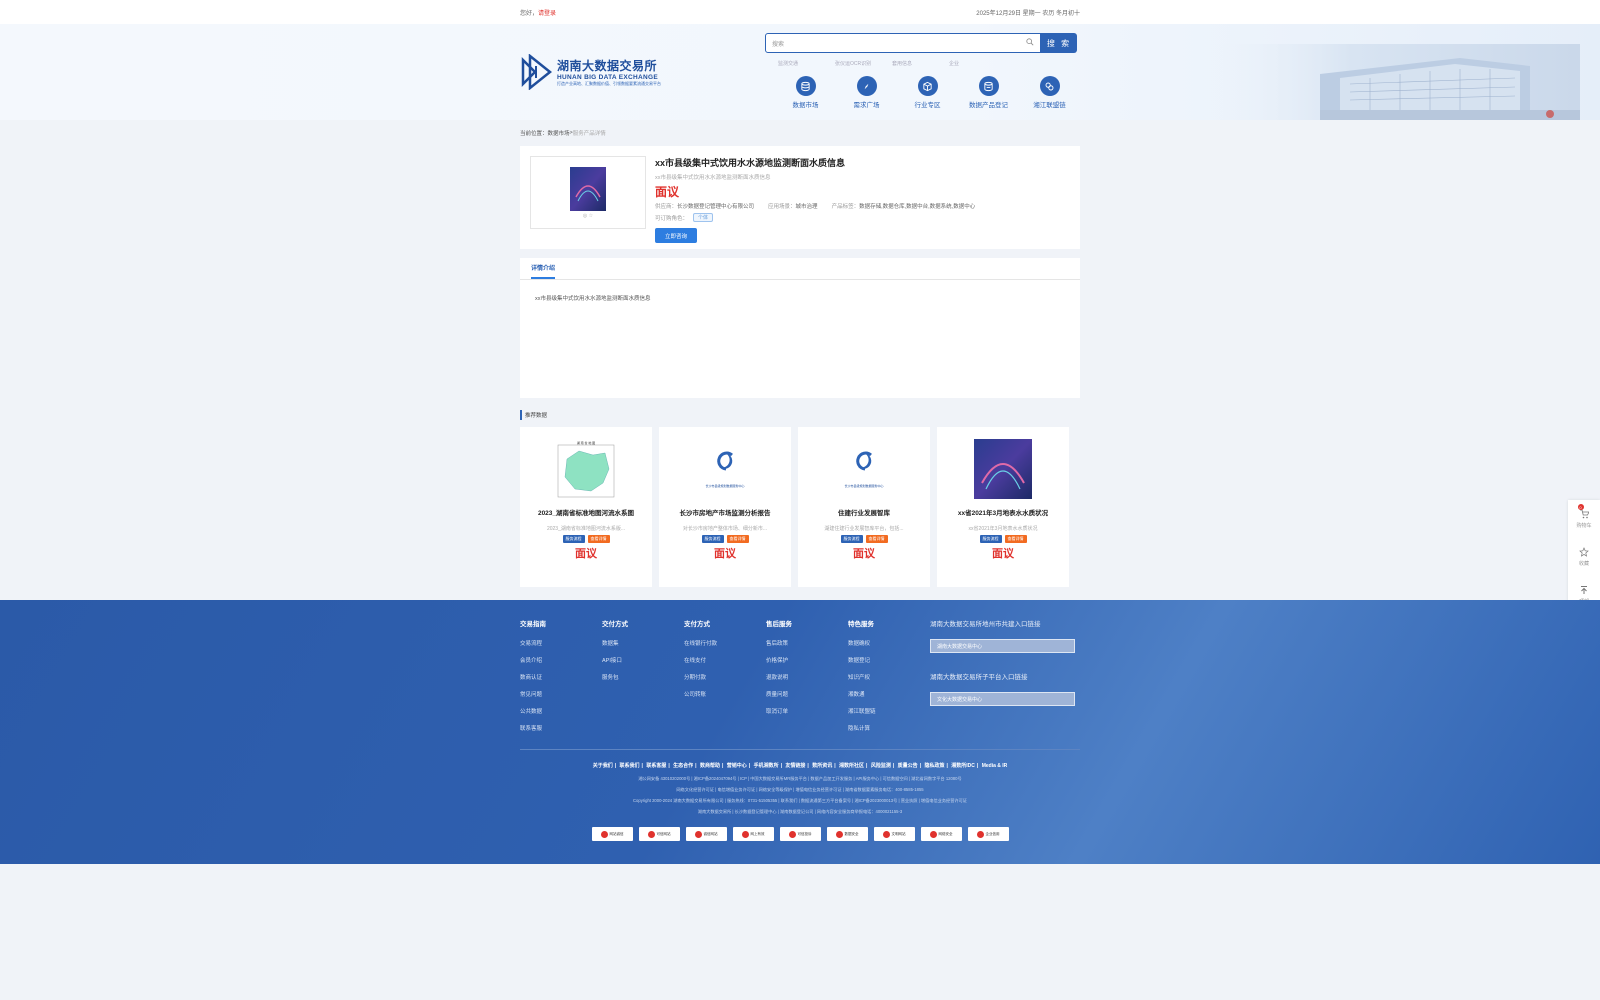  Describe the element at coordinates (659, 834) in the screenshot. I see `trust-badge: 可信网站` at that location.